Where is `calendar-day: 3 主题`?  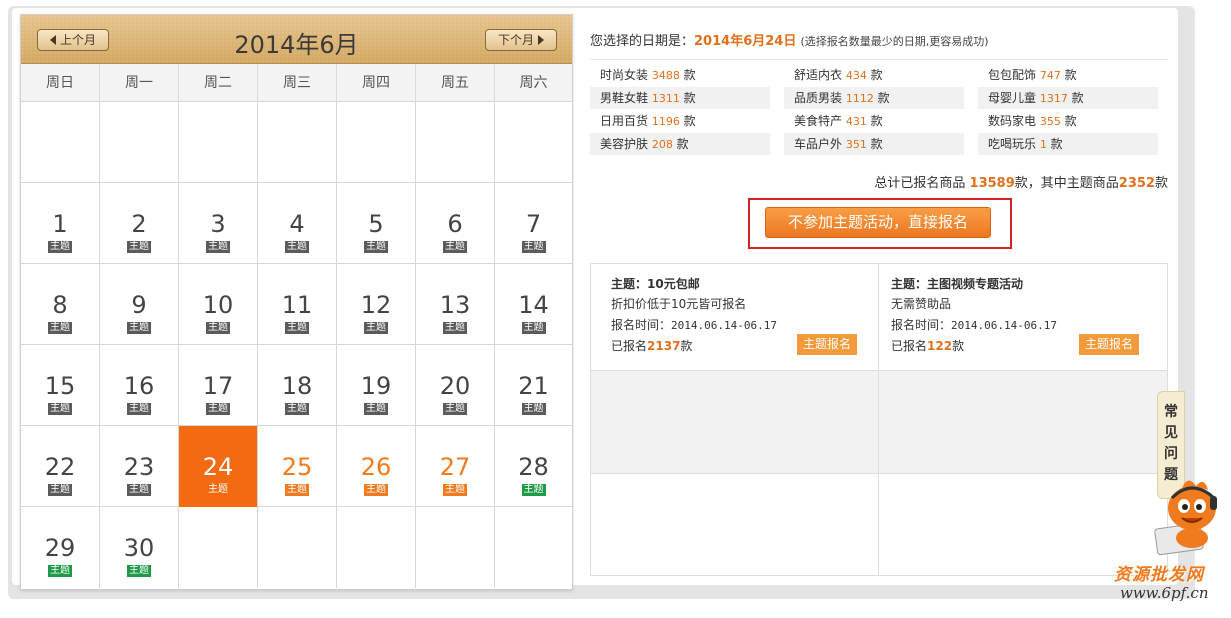 calendar-day: 3 主题 is located at coordinates (218, 223).